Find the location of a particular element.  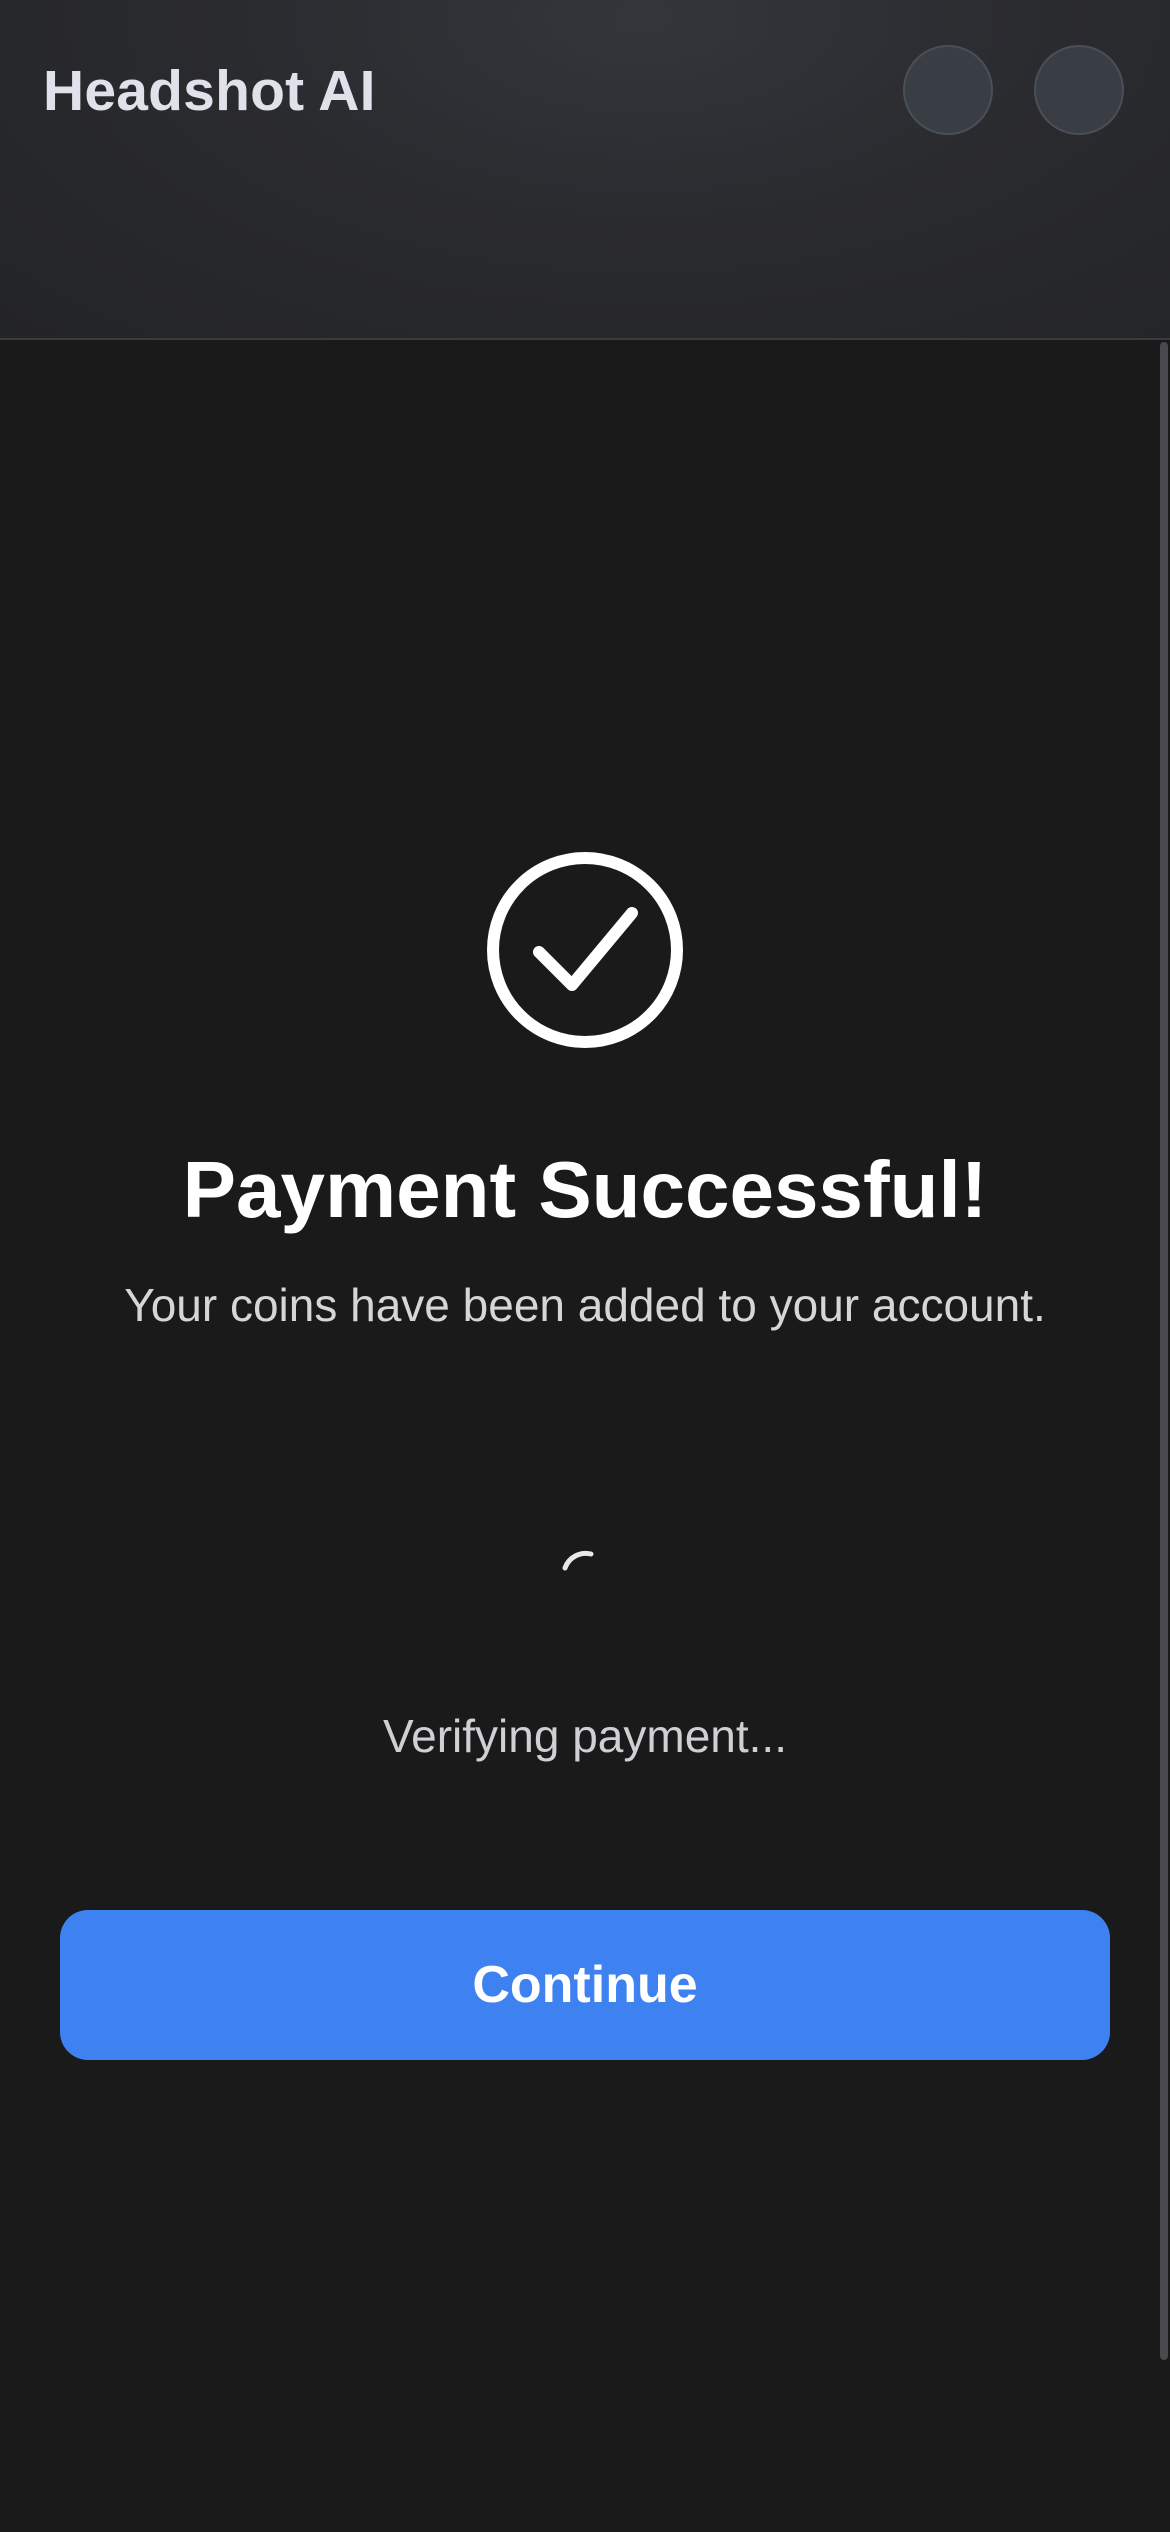

app-title: Headshot AI is located at coordinates (209, 91).